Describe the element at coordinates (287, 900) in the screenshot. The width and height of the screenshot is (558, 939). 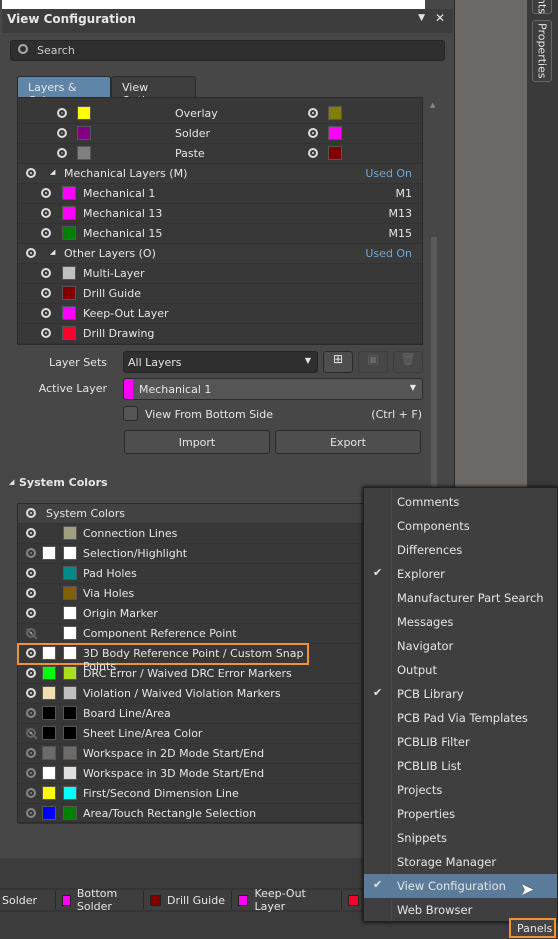
I see `layer-tab: Keep-Out Layer` at that location.